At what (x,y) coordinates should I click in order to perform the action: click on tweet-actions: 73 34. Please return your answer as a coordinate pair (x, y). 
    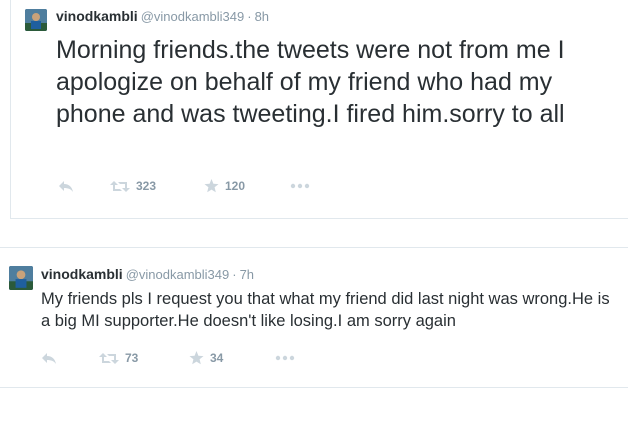
    Looking at the image, I should click on (168, 358).